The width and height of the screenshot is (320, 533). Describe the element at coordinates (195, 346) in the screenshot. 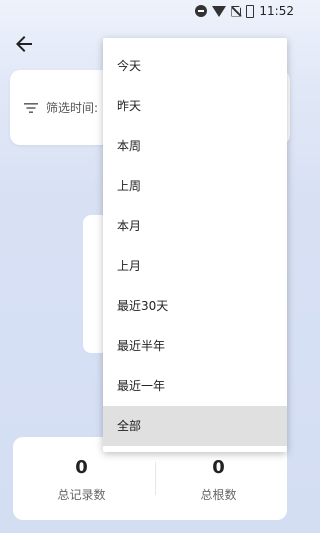

I see `menu-item-last-half-year: 最近半年` at that location.